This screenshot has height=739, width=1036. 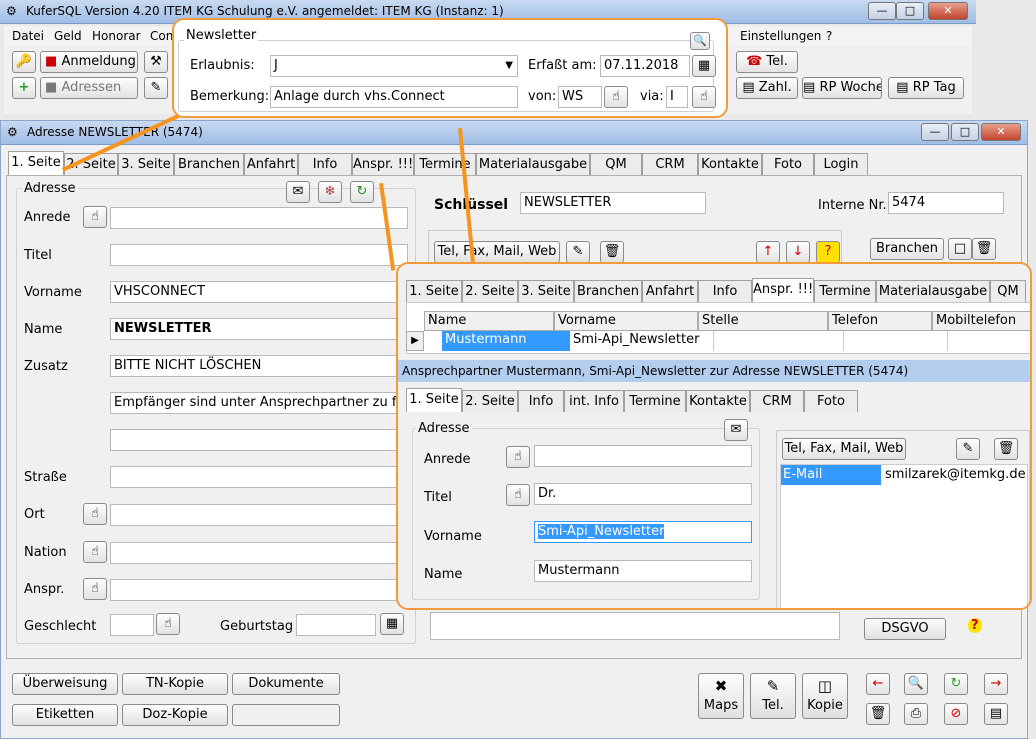 What do you see at coordinates (798, 252) in the screenshot?
I see `arrow-down-icon: ↓` at bounding box center [798, 252].